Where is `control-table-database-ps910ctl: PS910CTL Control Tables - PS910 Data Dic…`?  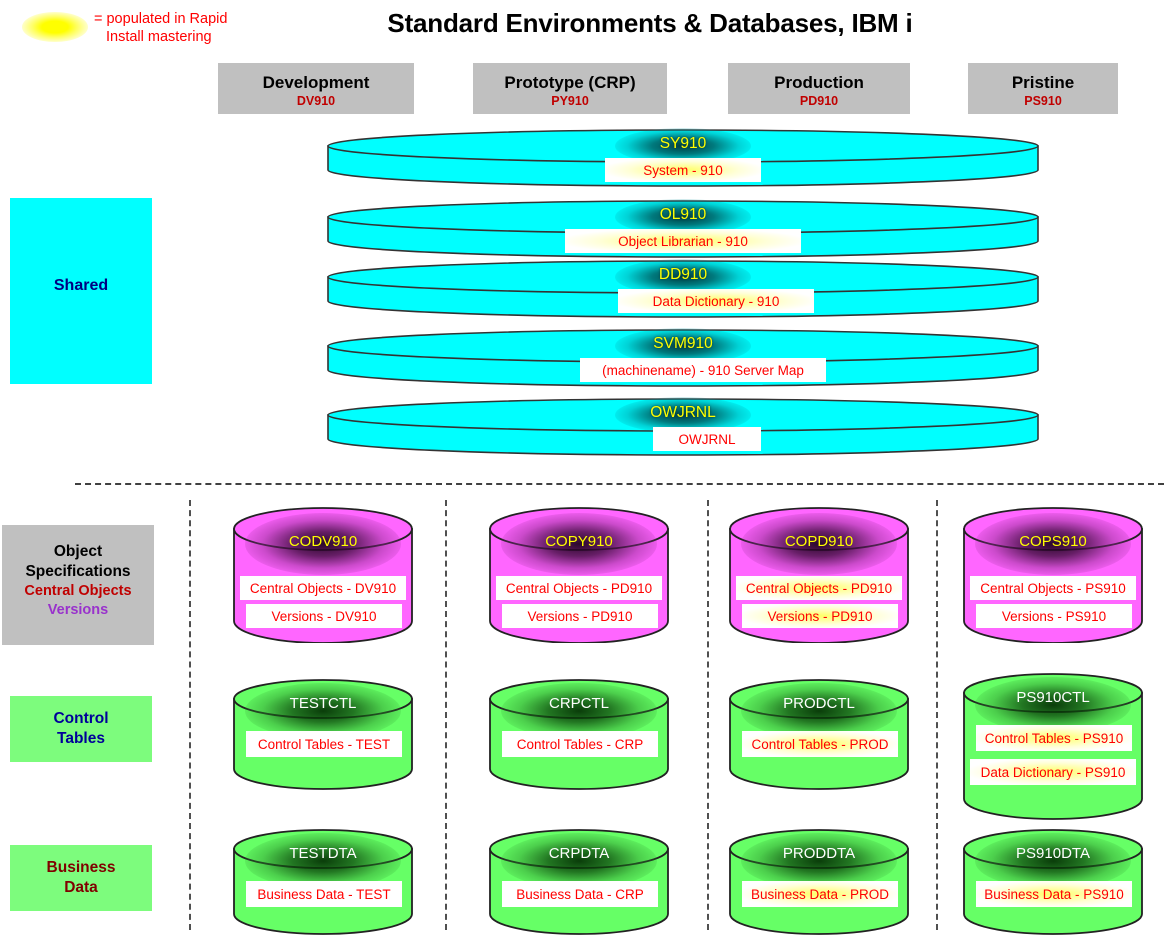
control-table-database-ps910ctl: PS910CTL Control Tables - PS910 Data Dic… is located at coordinates (1053, 747).